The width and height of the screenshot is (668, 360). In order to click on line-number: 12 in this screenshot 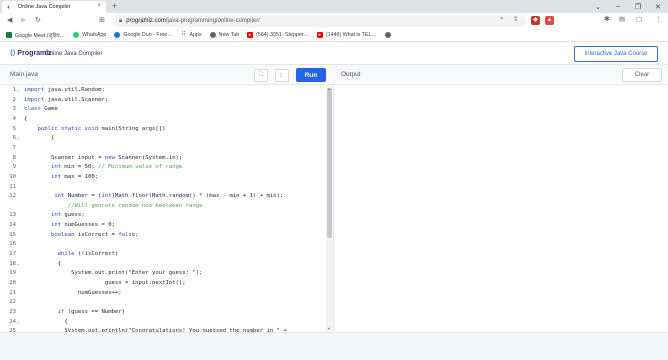, I will do `click(12, 196)`.